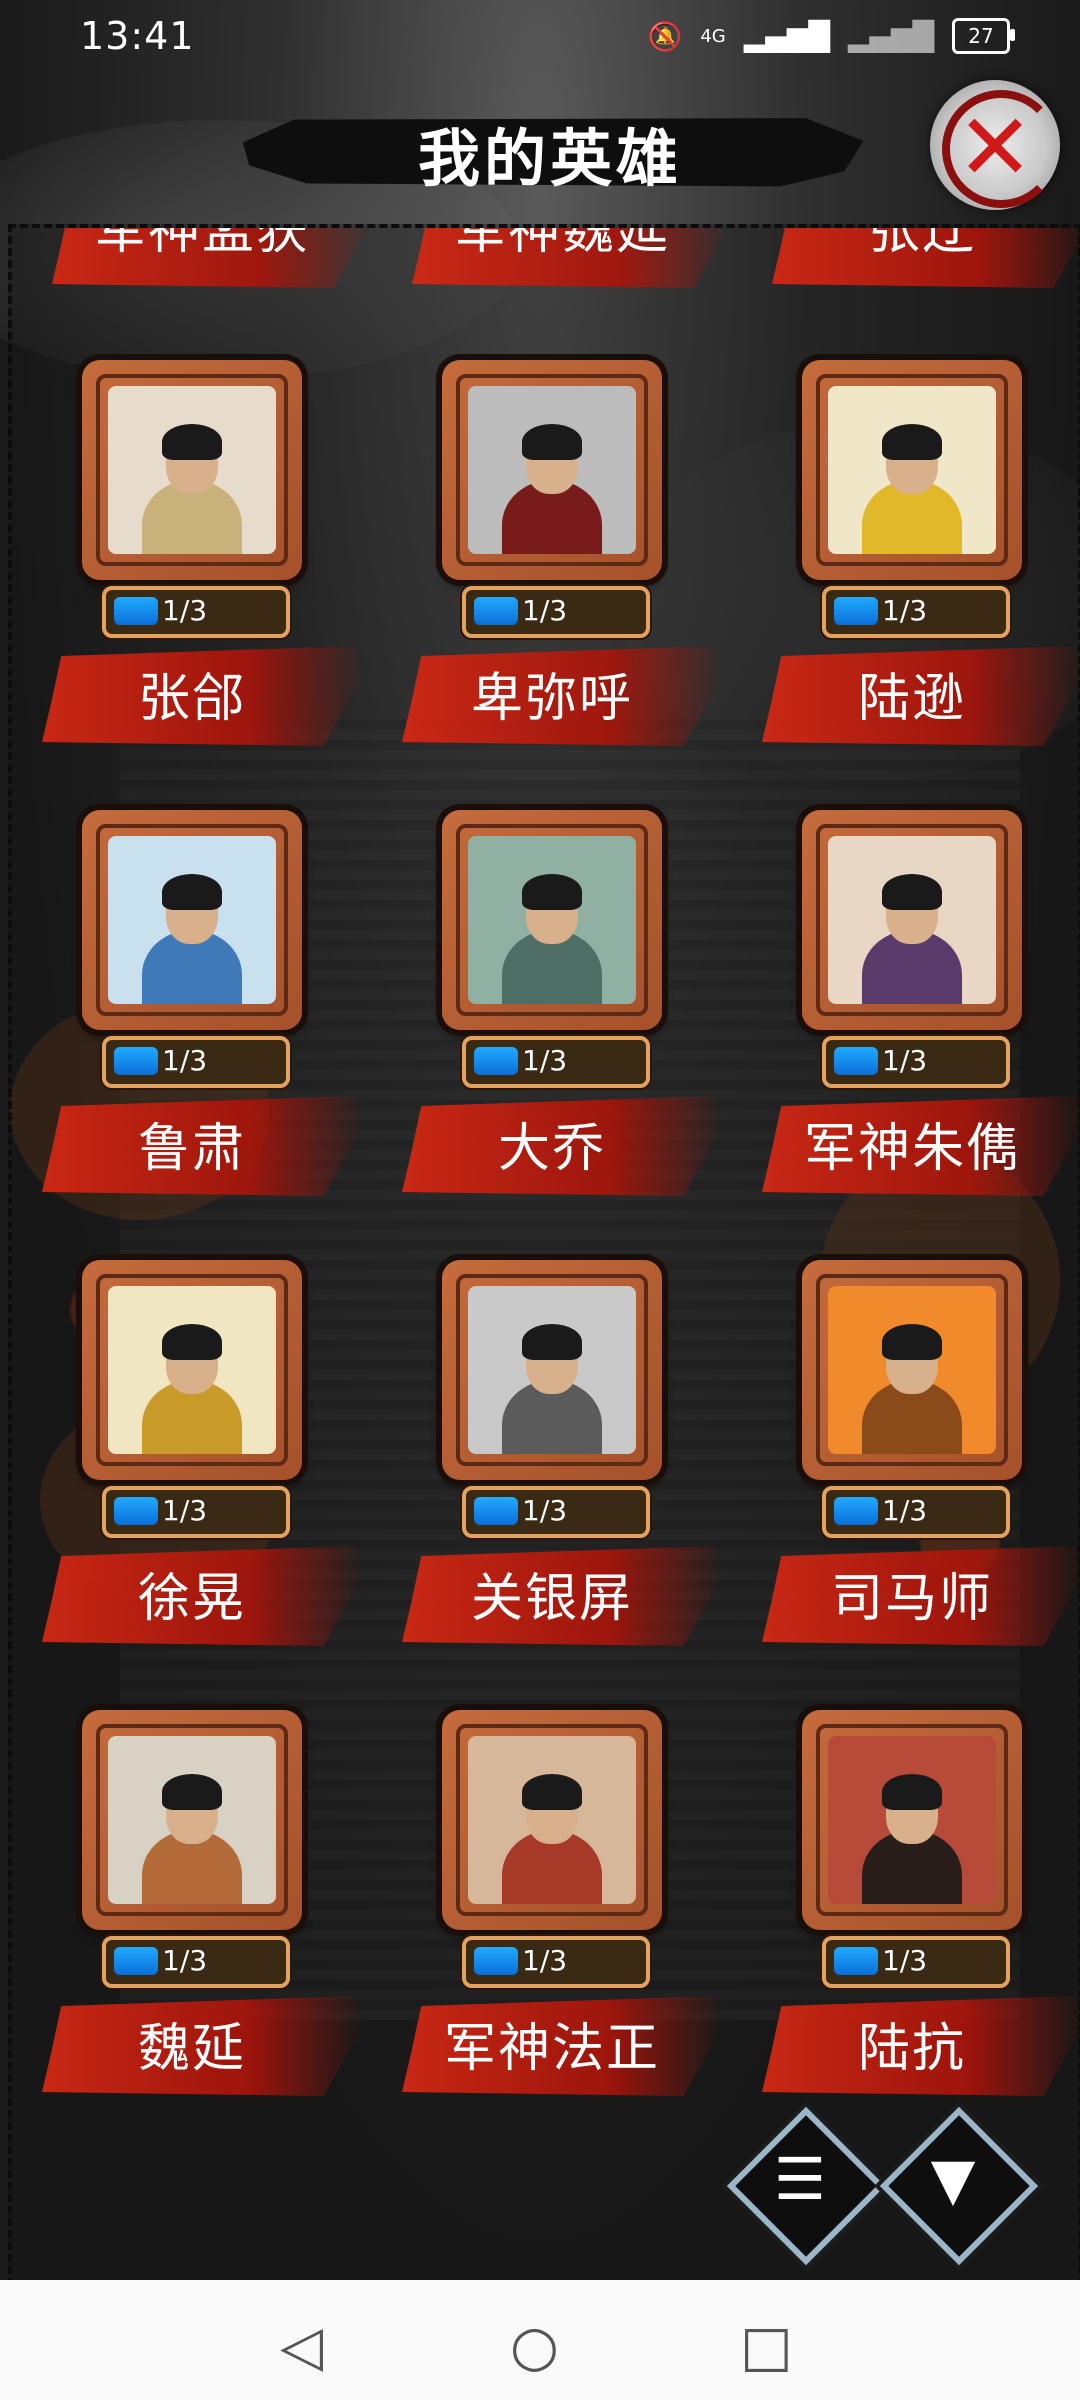  I want to click on close-button: ✕, so click(995, 145).